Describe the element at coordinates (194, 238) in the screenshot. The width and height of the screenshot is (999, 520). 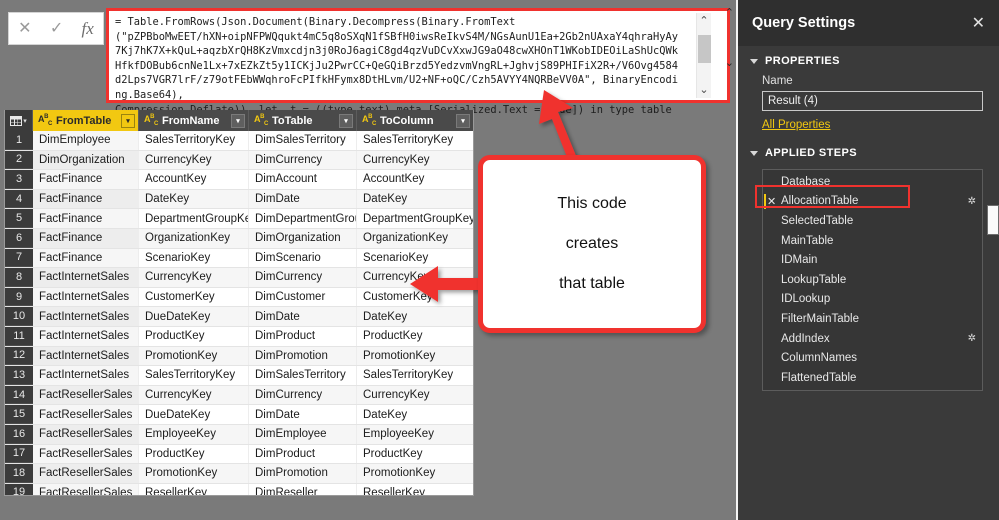
I see `cell-fromname: OrganizationKey` at that location.